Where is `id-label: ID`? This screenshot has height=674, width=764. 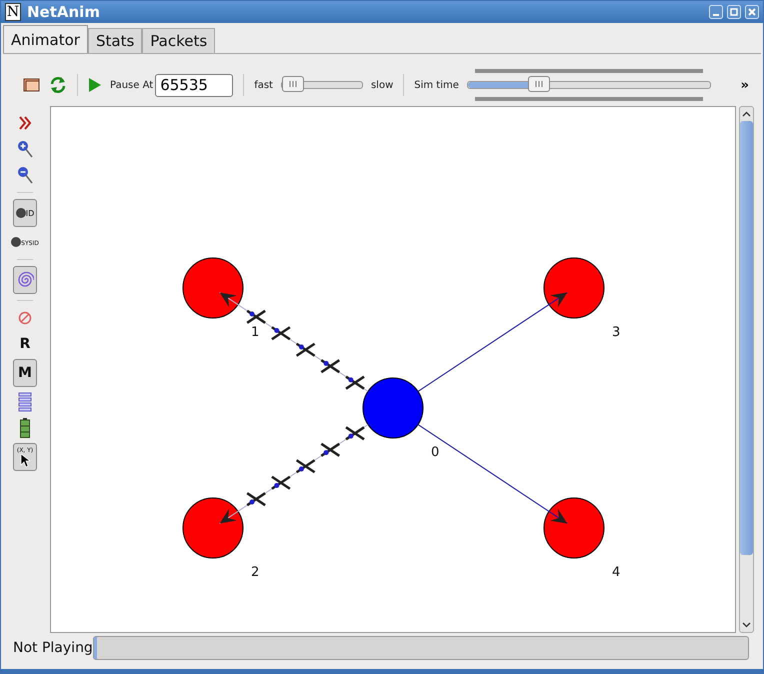
id-label: ID is located at coordinates (30, 213).